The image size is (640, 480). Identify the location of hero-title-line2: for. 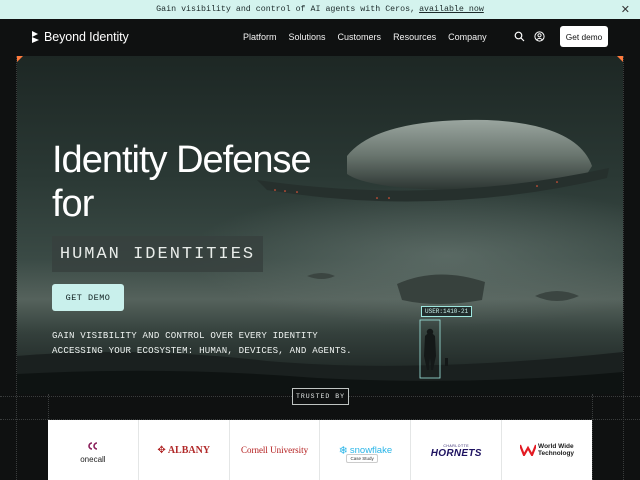
(73, 204).